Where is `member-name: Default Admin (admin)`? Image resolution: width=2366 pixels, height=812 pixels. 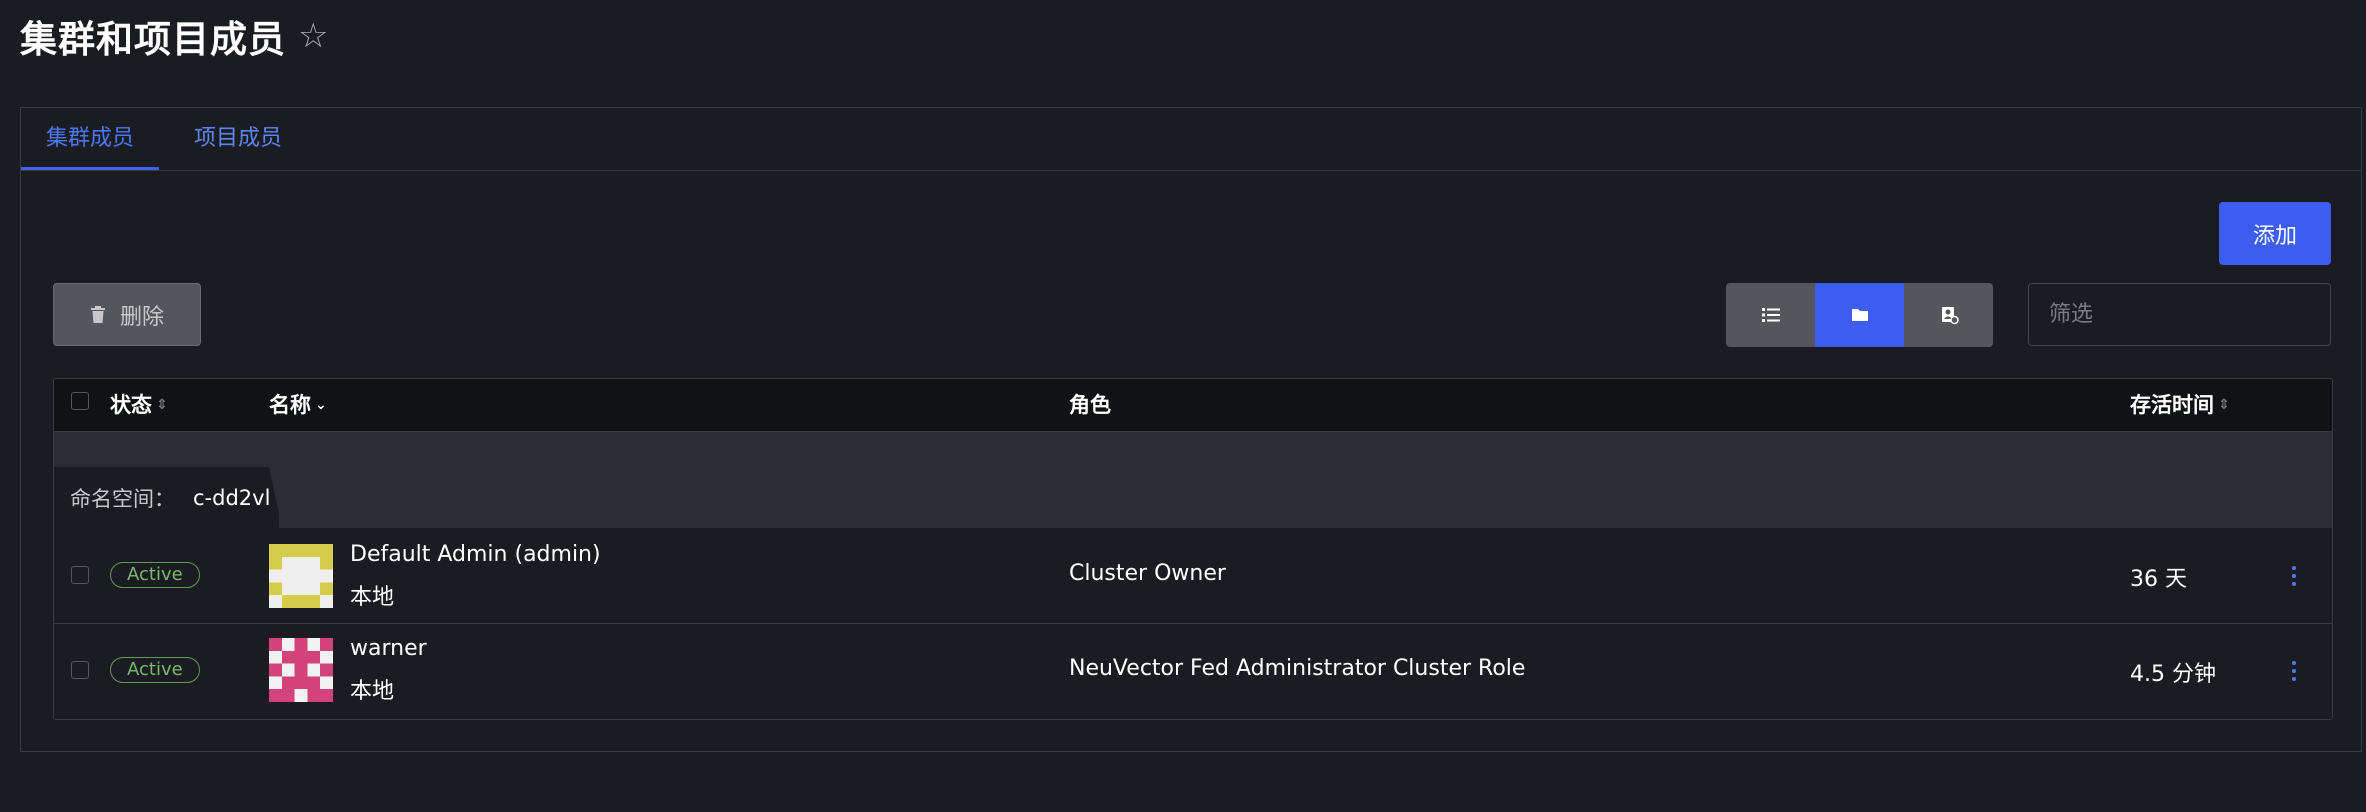
member-name: Default Admin (admin) is located at coordinates (475, 554).